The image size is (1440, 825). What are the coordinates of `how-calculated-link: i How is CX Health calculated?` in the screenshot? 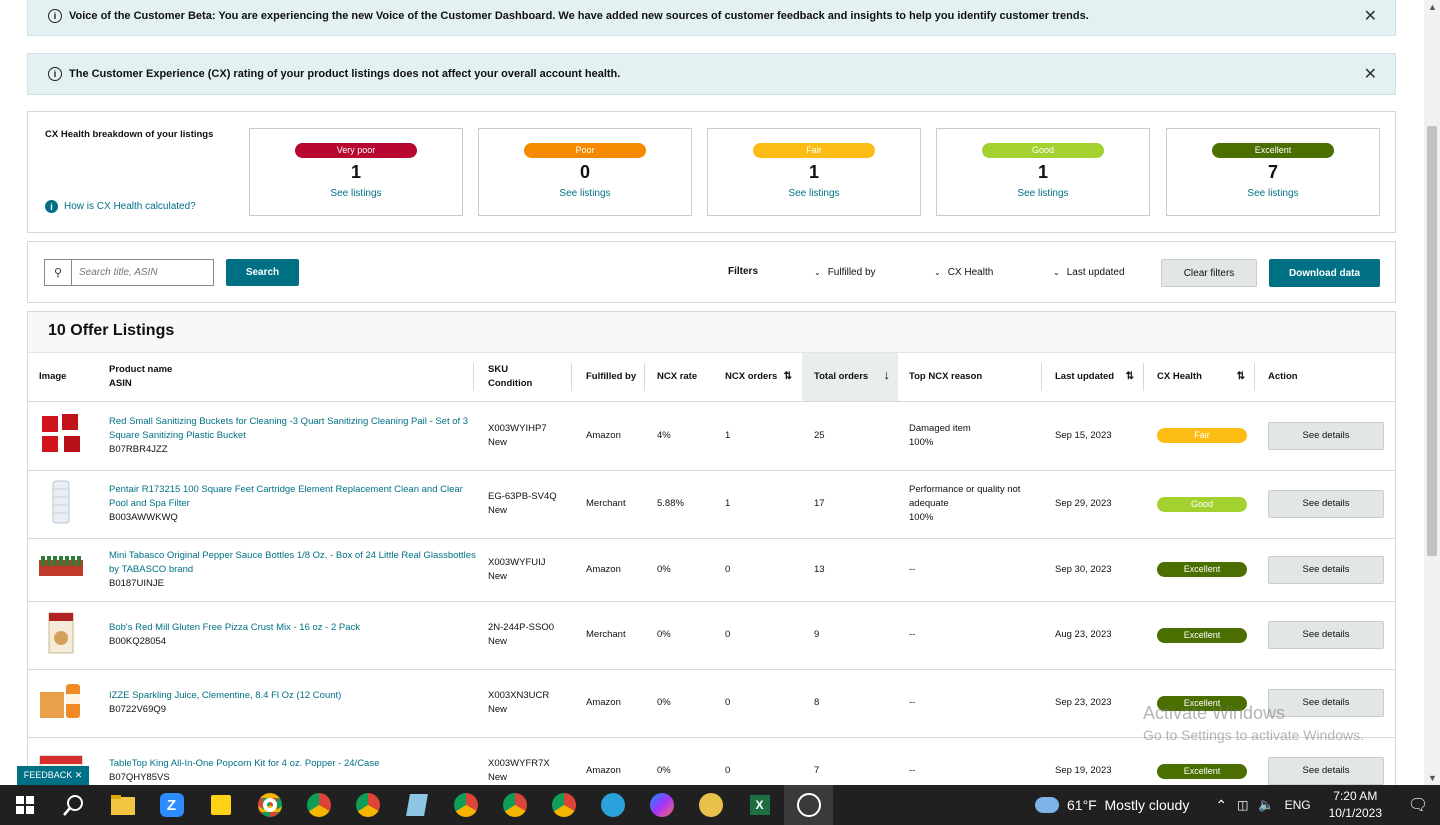 It's located at (120, 206).